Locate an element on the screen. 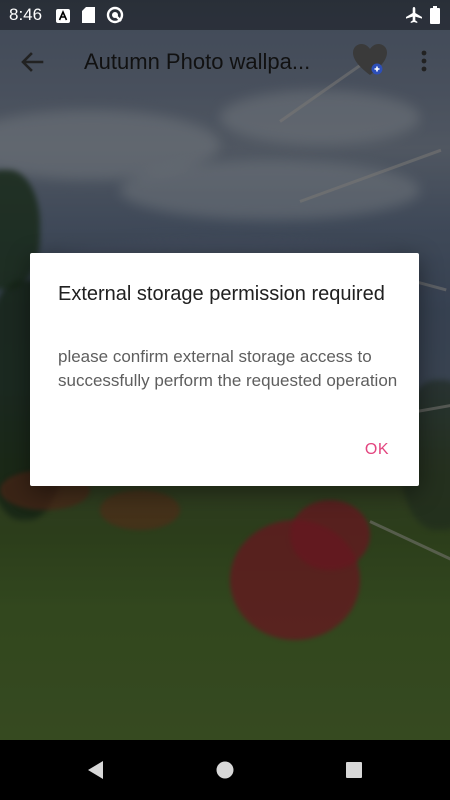  home-circle-icon is located at coordinates (225, 770).